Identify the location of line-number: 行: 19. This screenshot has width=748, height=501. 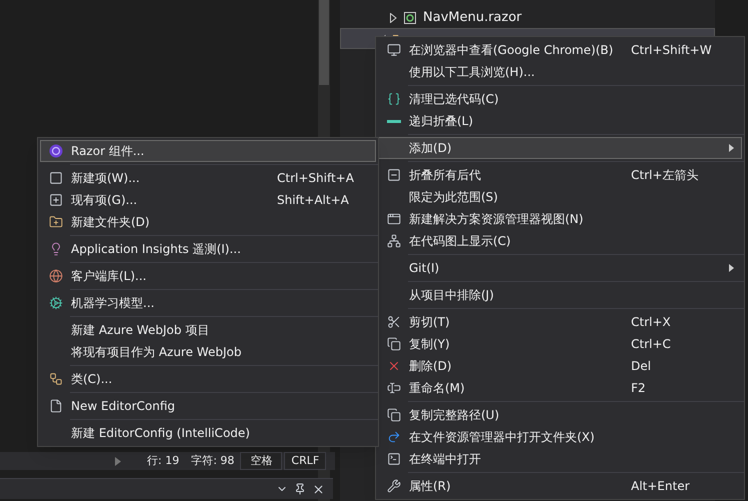
(163, 460).